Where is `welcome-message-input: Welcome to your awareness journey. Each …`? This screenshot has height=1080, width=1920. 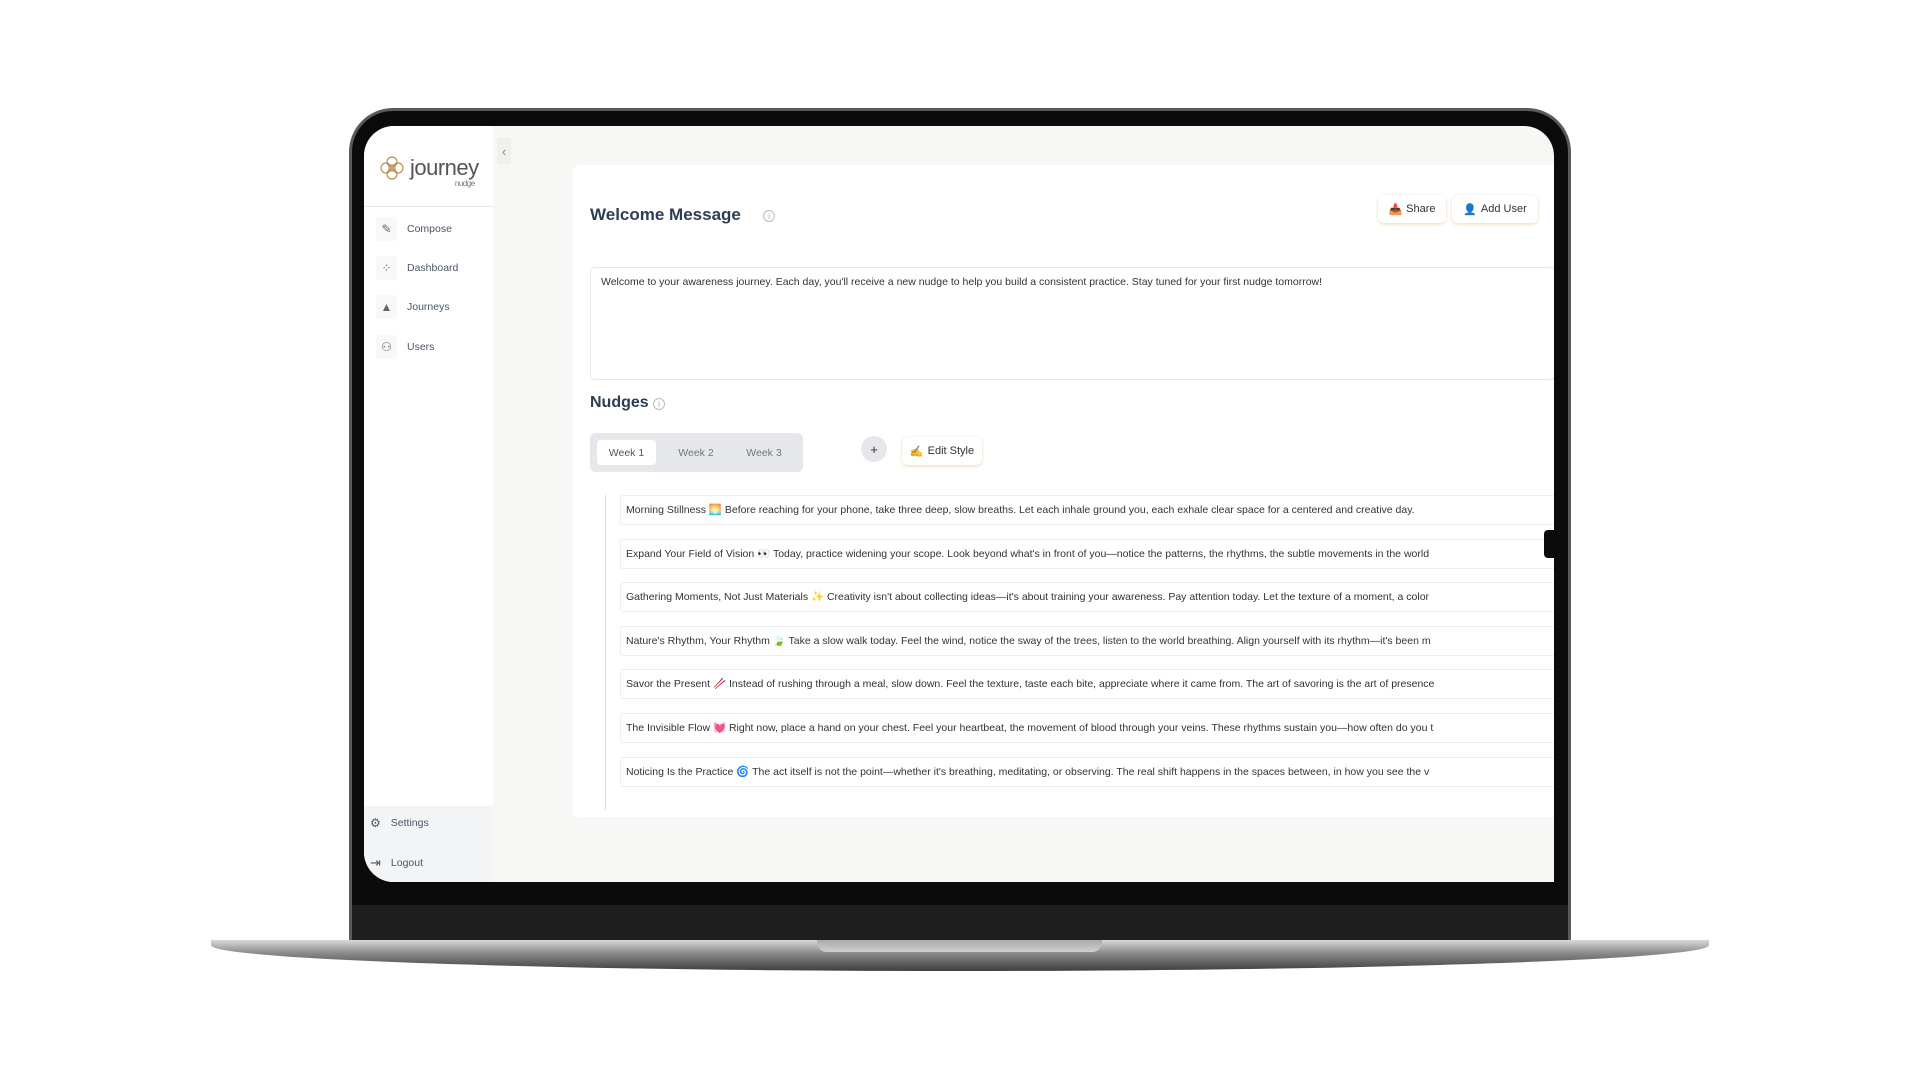 welcome-message-input: Welcome to your awareness journey. Each … is located at coordinates (1072, 323).